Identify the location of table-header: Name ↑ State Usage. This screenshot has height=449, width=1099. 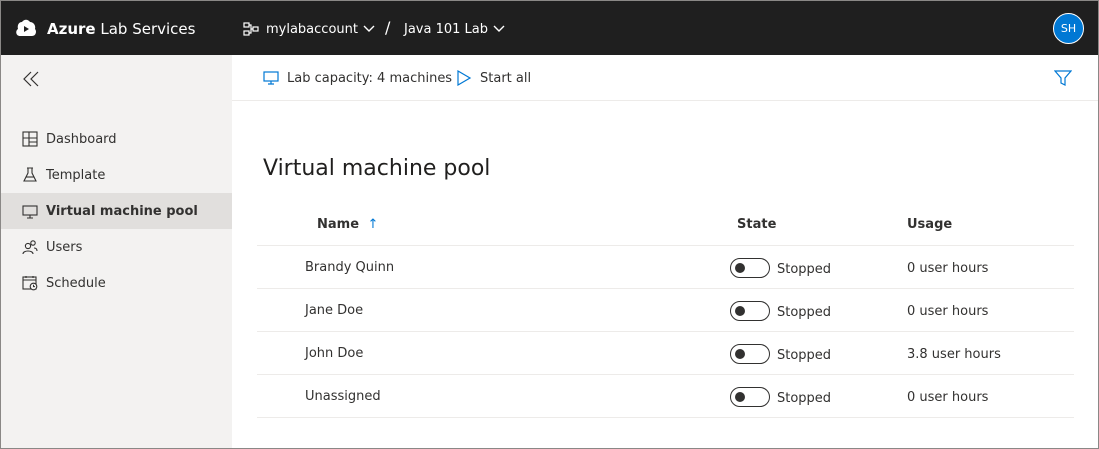
(665, 225).